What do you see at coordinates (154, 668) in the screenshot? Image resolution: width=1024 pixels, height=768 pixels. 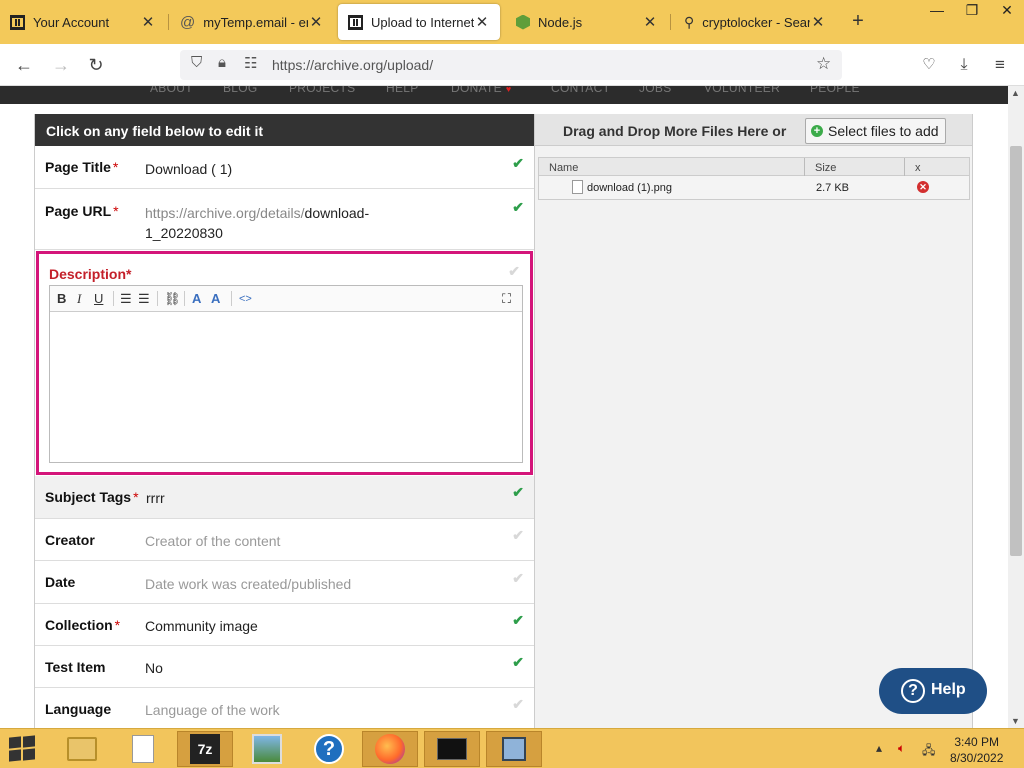 I see `test-item-value: No` at bounding box center [154, 668].